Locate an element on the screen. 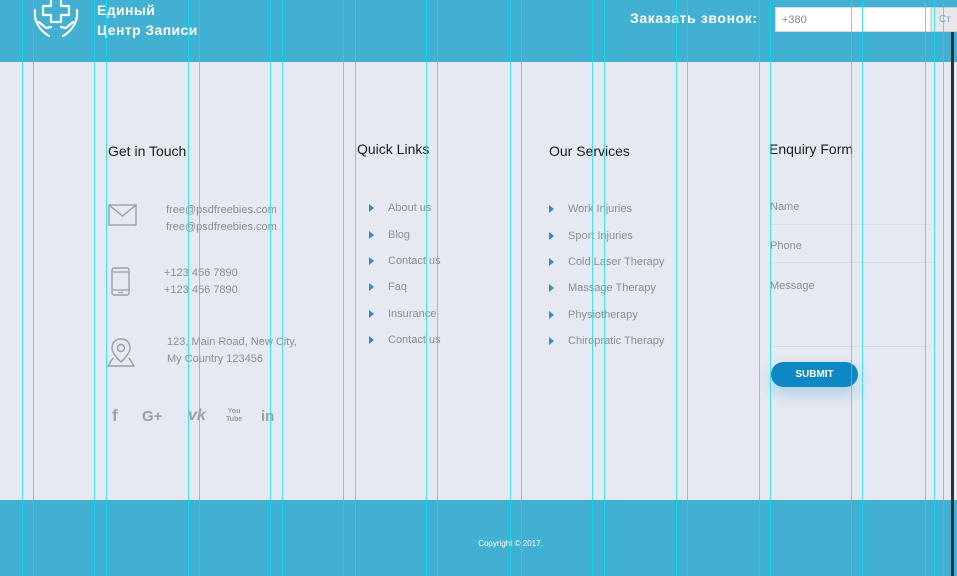  google-plus-icon: G+ is located at coordinates (152, 416).